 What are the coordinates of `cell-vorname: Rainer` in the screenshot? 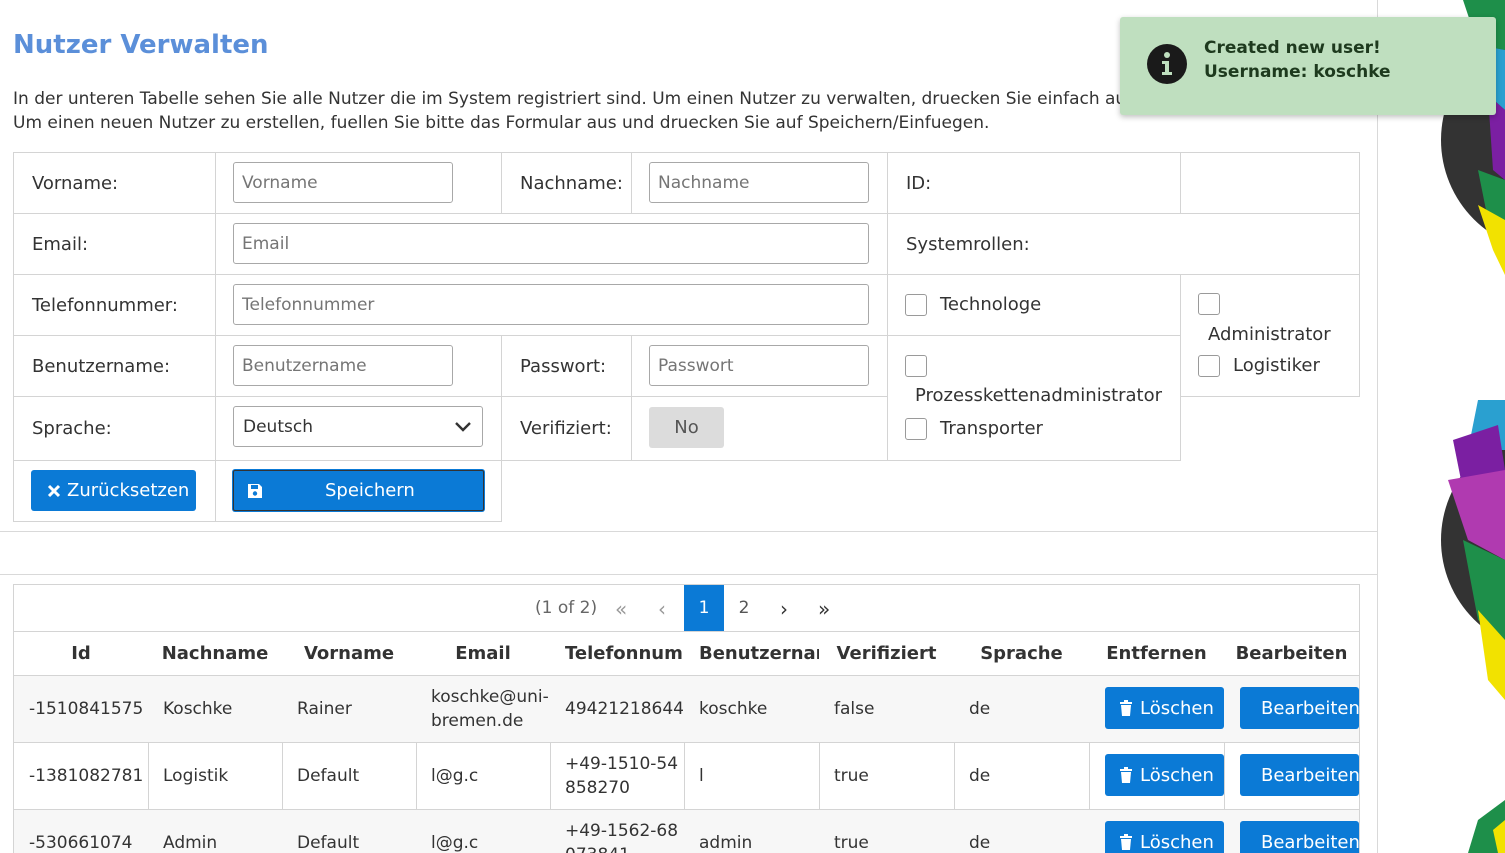 It's located at (349, 708).